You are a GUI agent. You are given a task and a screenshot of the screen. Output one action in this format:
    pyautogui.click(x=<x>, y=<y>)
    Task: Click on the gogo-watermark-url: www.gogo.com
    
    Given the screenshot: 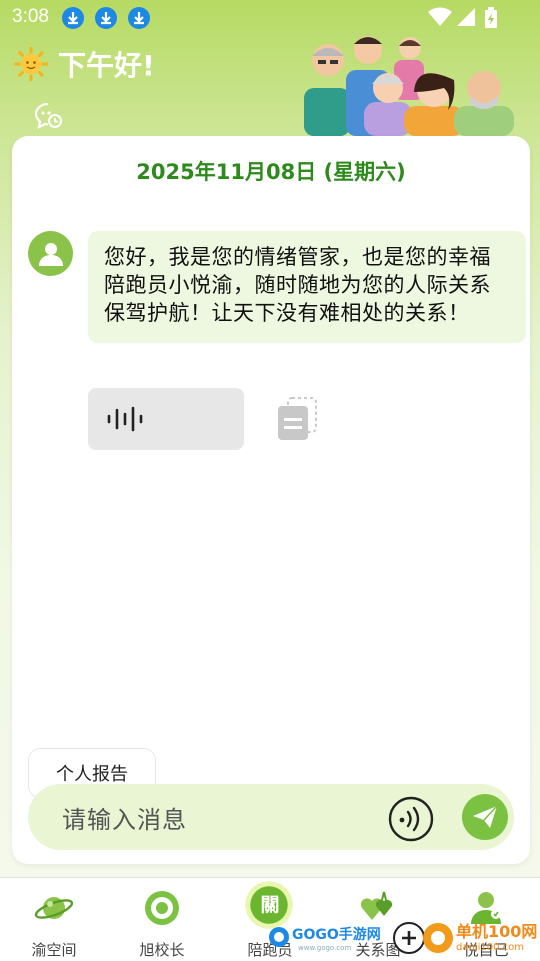 What is the action you would take?
    pyautogui.click(x=325, y=948)
    